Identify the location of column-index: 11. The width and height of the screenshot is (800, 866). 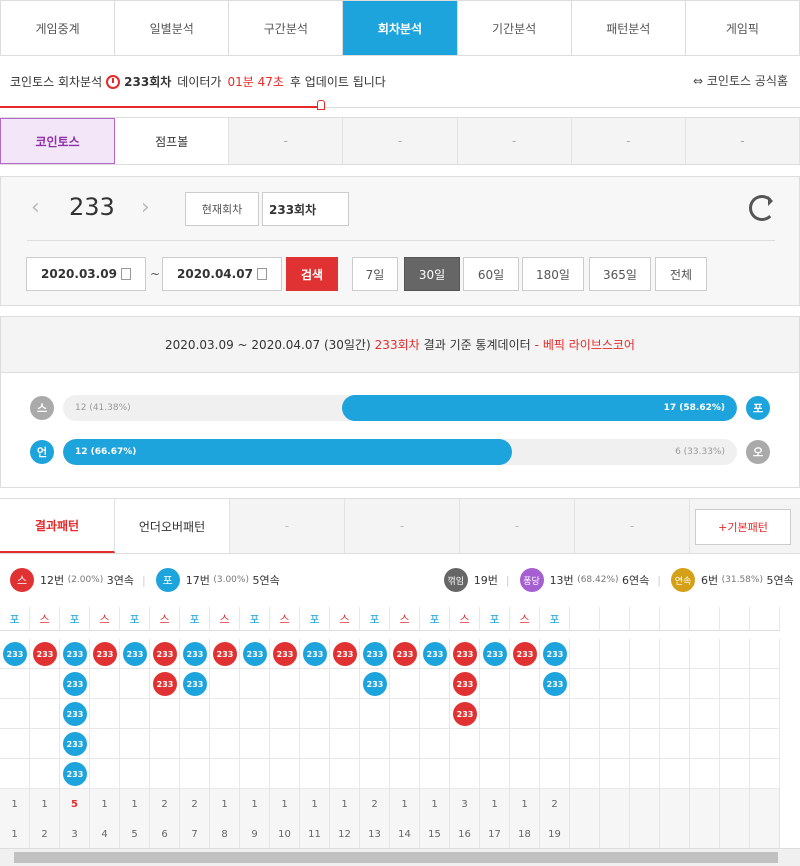
(315, 834).